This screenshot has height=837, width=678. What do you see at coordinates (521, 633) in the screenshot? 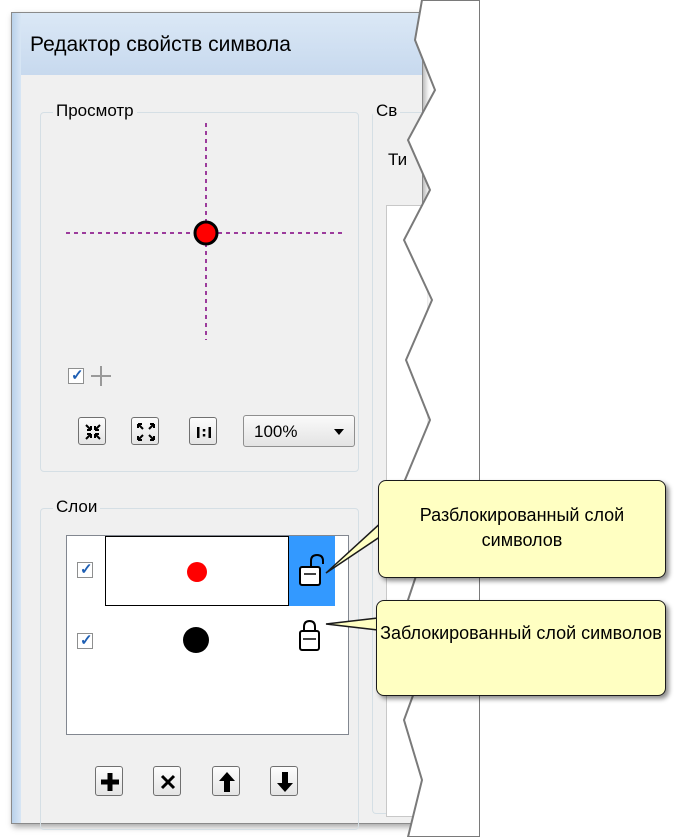
I see `locked-layer-callout-text: Заблокированный слой символов` at bounding box center [521, 633].